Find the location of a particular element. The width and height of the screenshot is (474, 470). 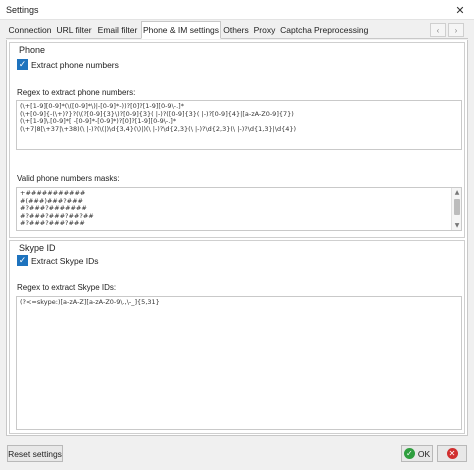

tab-phone-im-settings: Phone & IM settings is located at coordinates (181, 30).